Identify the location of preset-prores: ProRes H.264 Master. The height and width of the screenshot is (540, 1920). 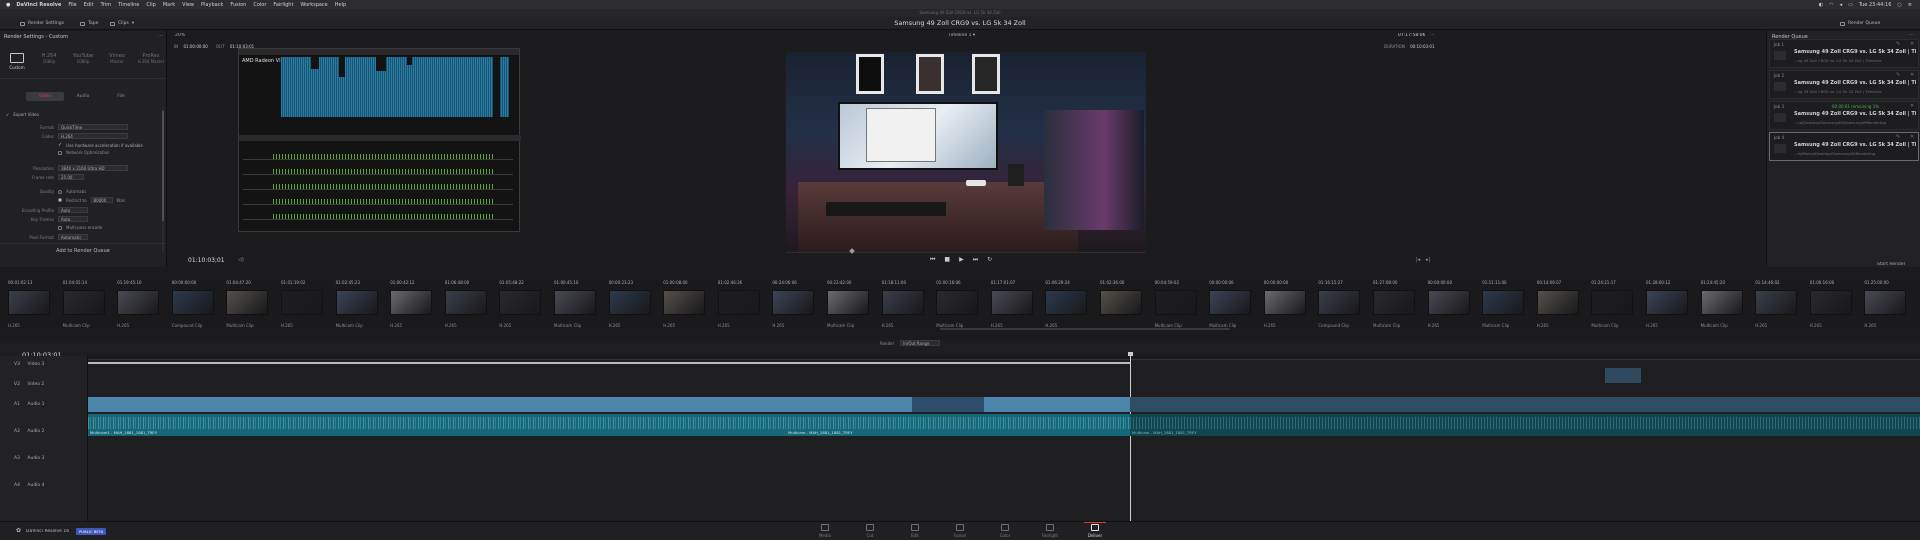
(151, 63).